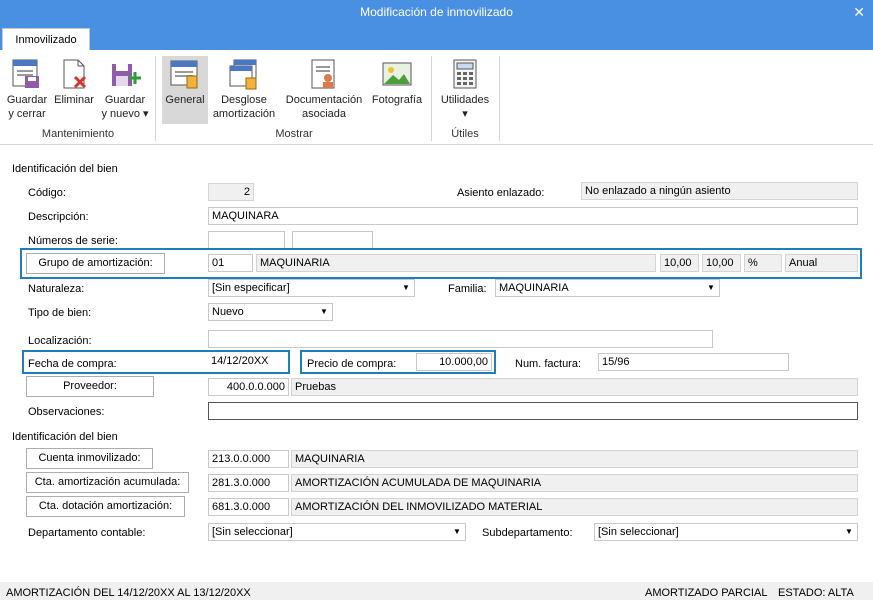  What do you see at coordinates (311, 288) in the screenshot?
I see `naturaleza-select: [Sin especificar] ▼` at bounding box center [311, 288].